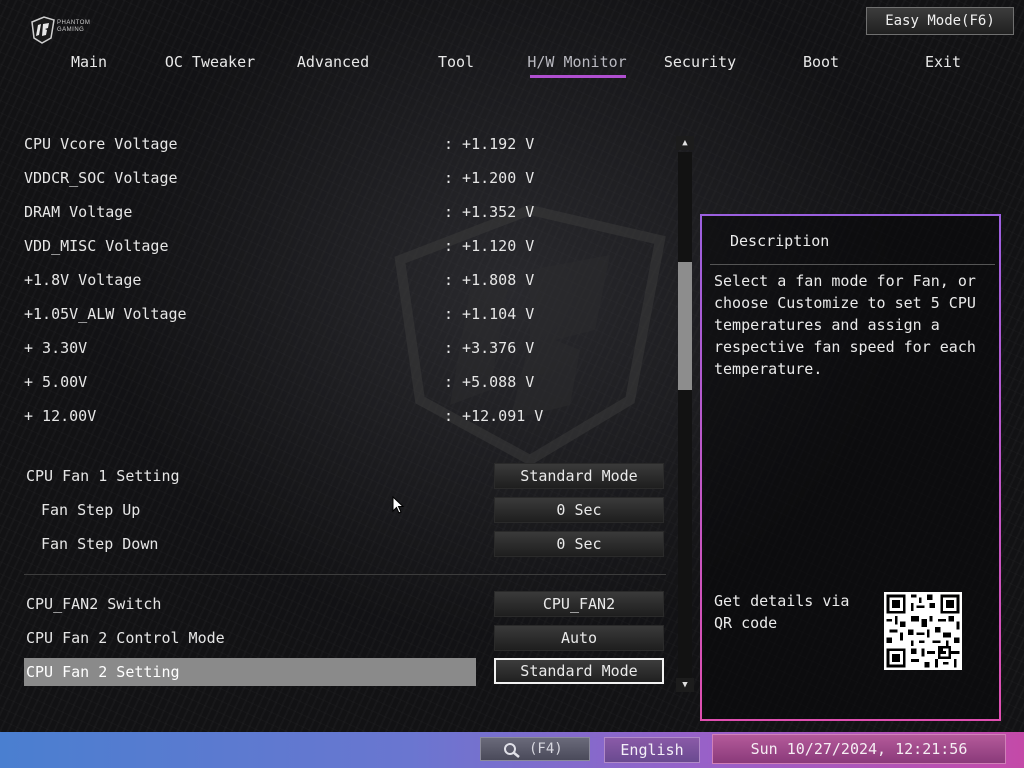 Image resolution: width=1024 pixels, height=768 pixels. I want to click on voltage-value: : +1.352 V, so click(489, 212).